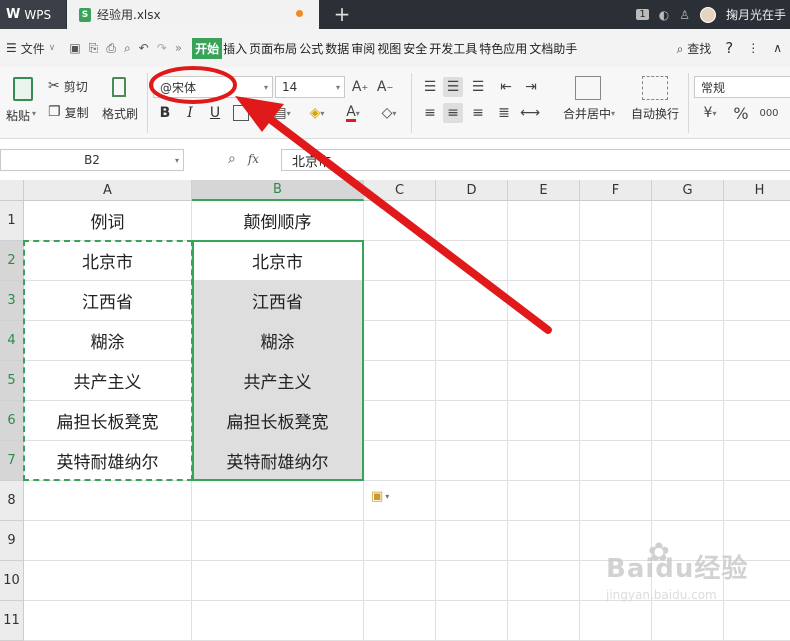  I want to click on row-header: 5, so click(12, 381).